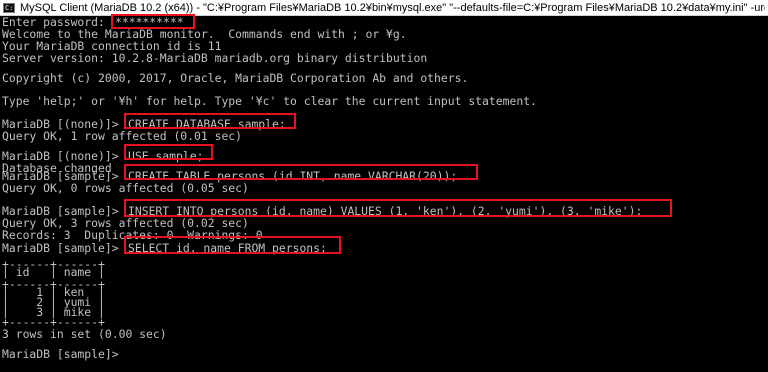 This screenshot has height=372, width=768. Describe the element at coordinates (64, 248) in the screenshot. I see `prompt: MariaDB [sample]>` at that location.